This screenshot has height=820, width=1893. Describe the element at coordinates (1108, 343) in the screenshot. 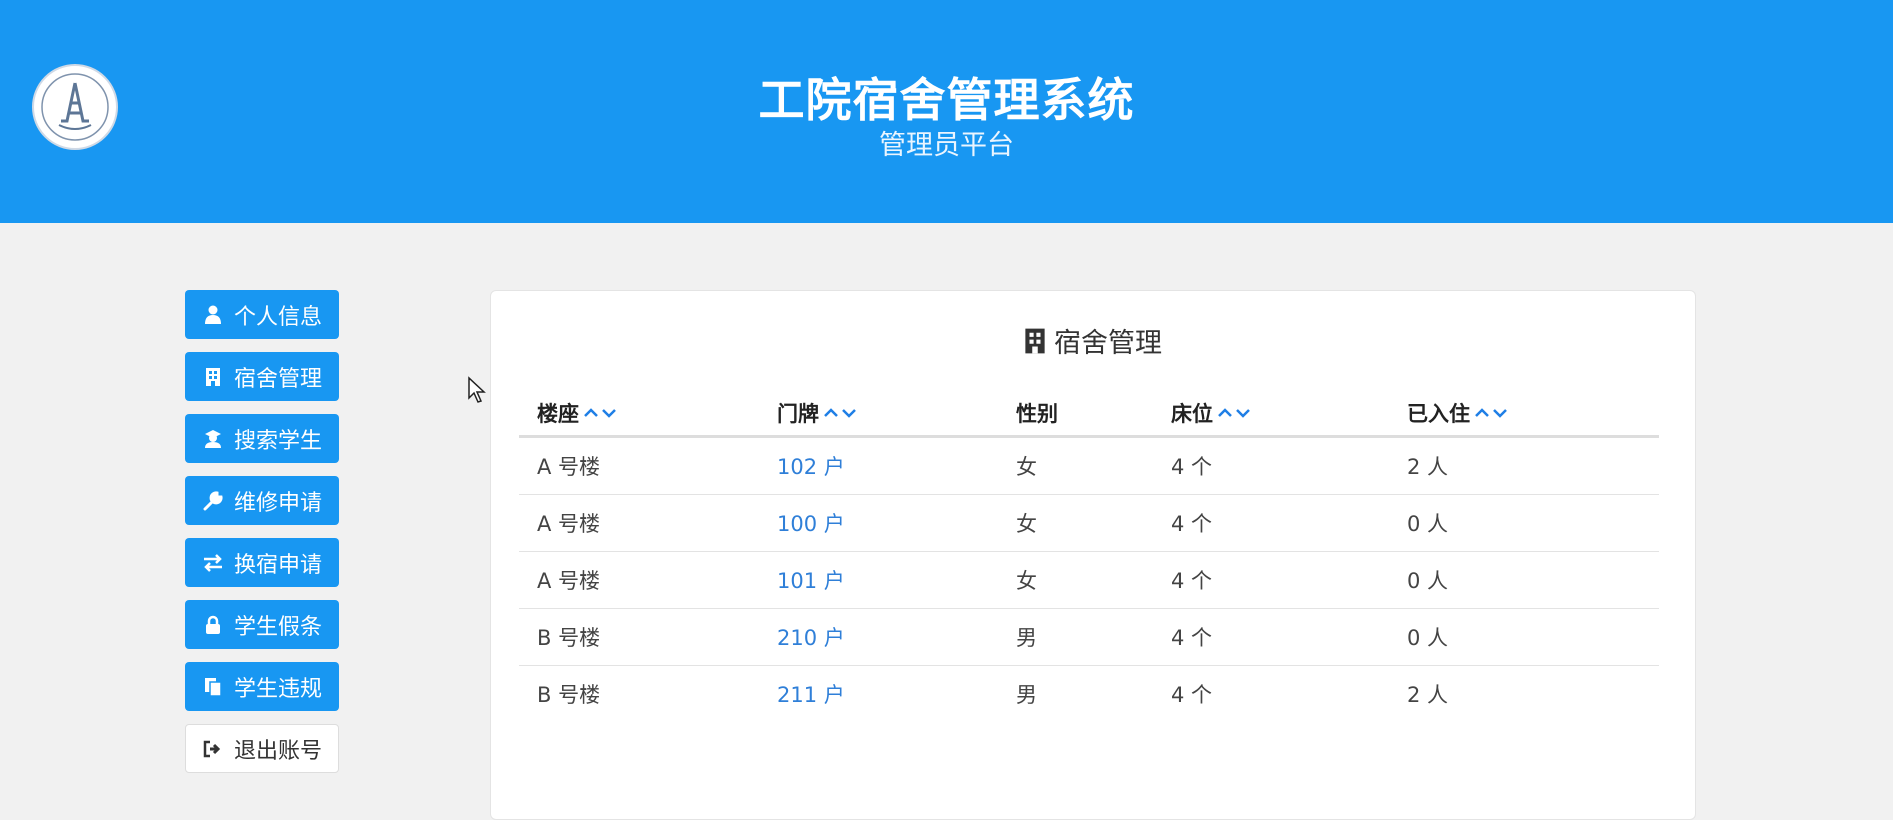

I see `panel-title-text: 宿舍管理` at that location.